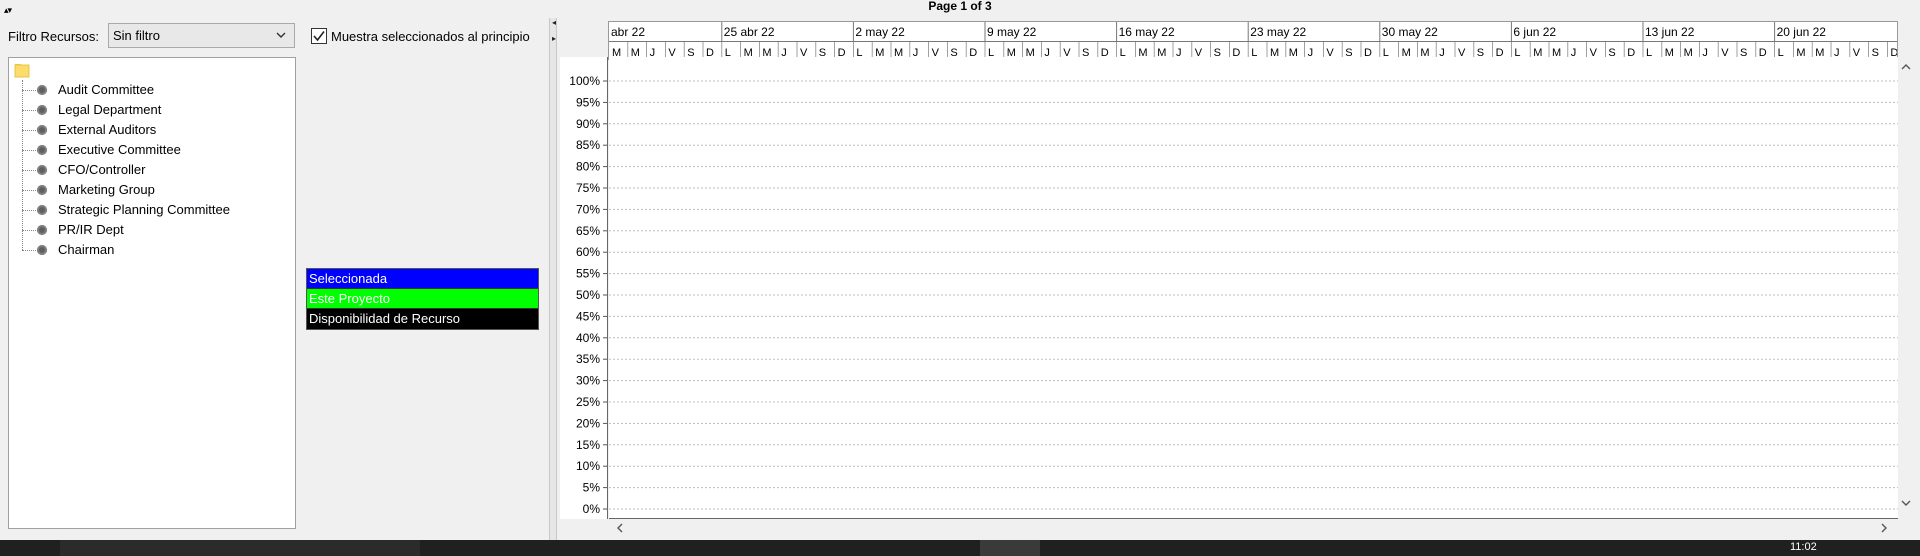 The width and height of the screenshot is (1920, 556). I want to click on week-tick-label: 25 abr 22, so click(749, 32).